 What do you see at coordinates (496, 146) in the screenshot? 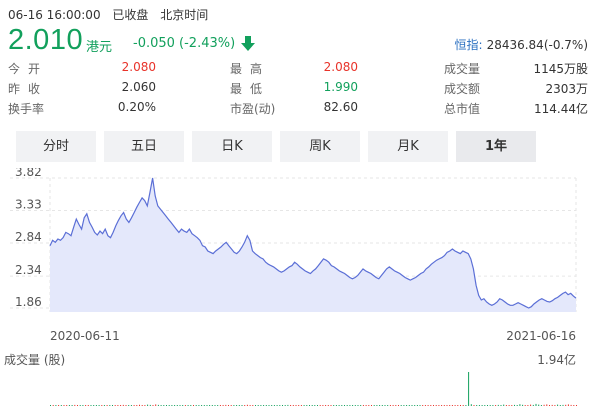
I see `tab-one-year: 1年` at bounding box center [496, 146].